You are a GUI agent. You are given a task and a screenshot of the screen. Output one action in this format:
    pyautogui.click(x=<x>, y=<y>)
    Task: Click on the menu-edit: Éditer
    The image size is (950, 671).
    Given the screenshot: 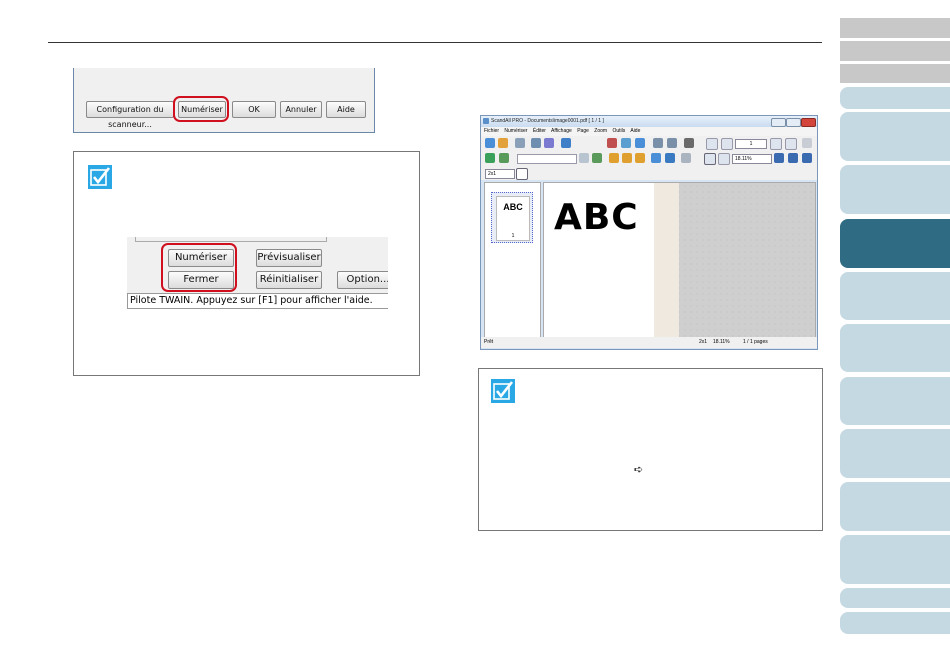 What is the action you would take?
    pyautogui.click(x=539, y=131)
    